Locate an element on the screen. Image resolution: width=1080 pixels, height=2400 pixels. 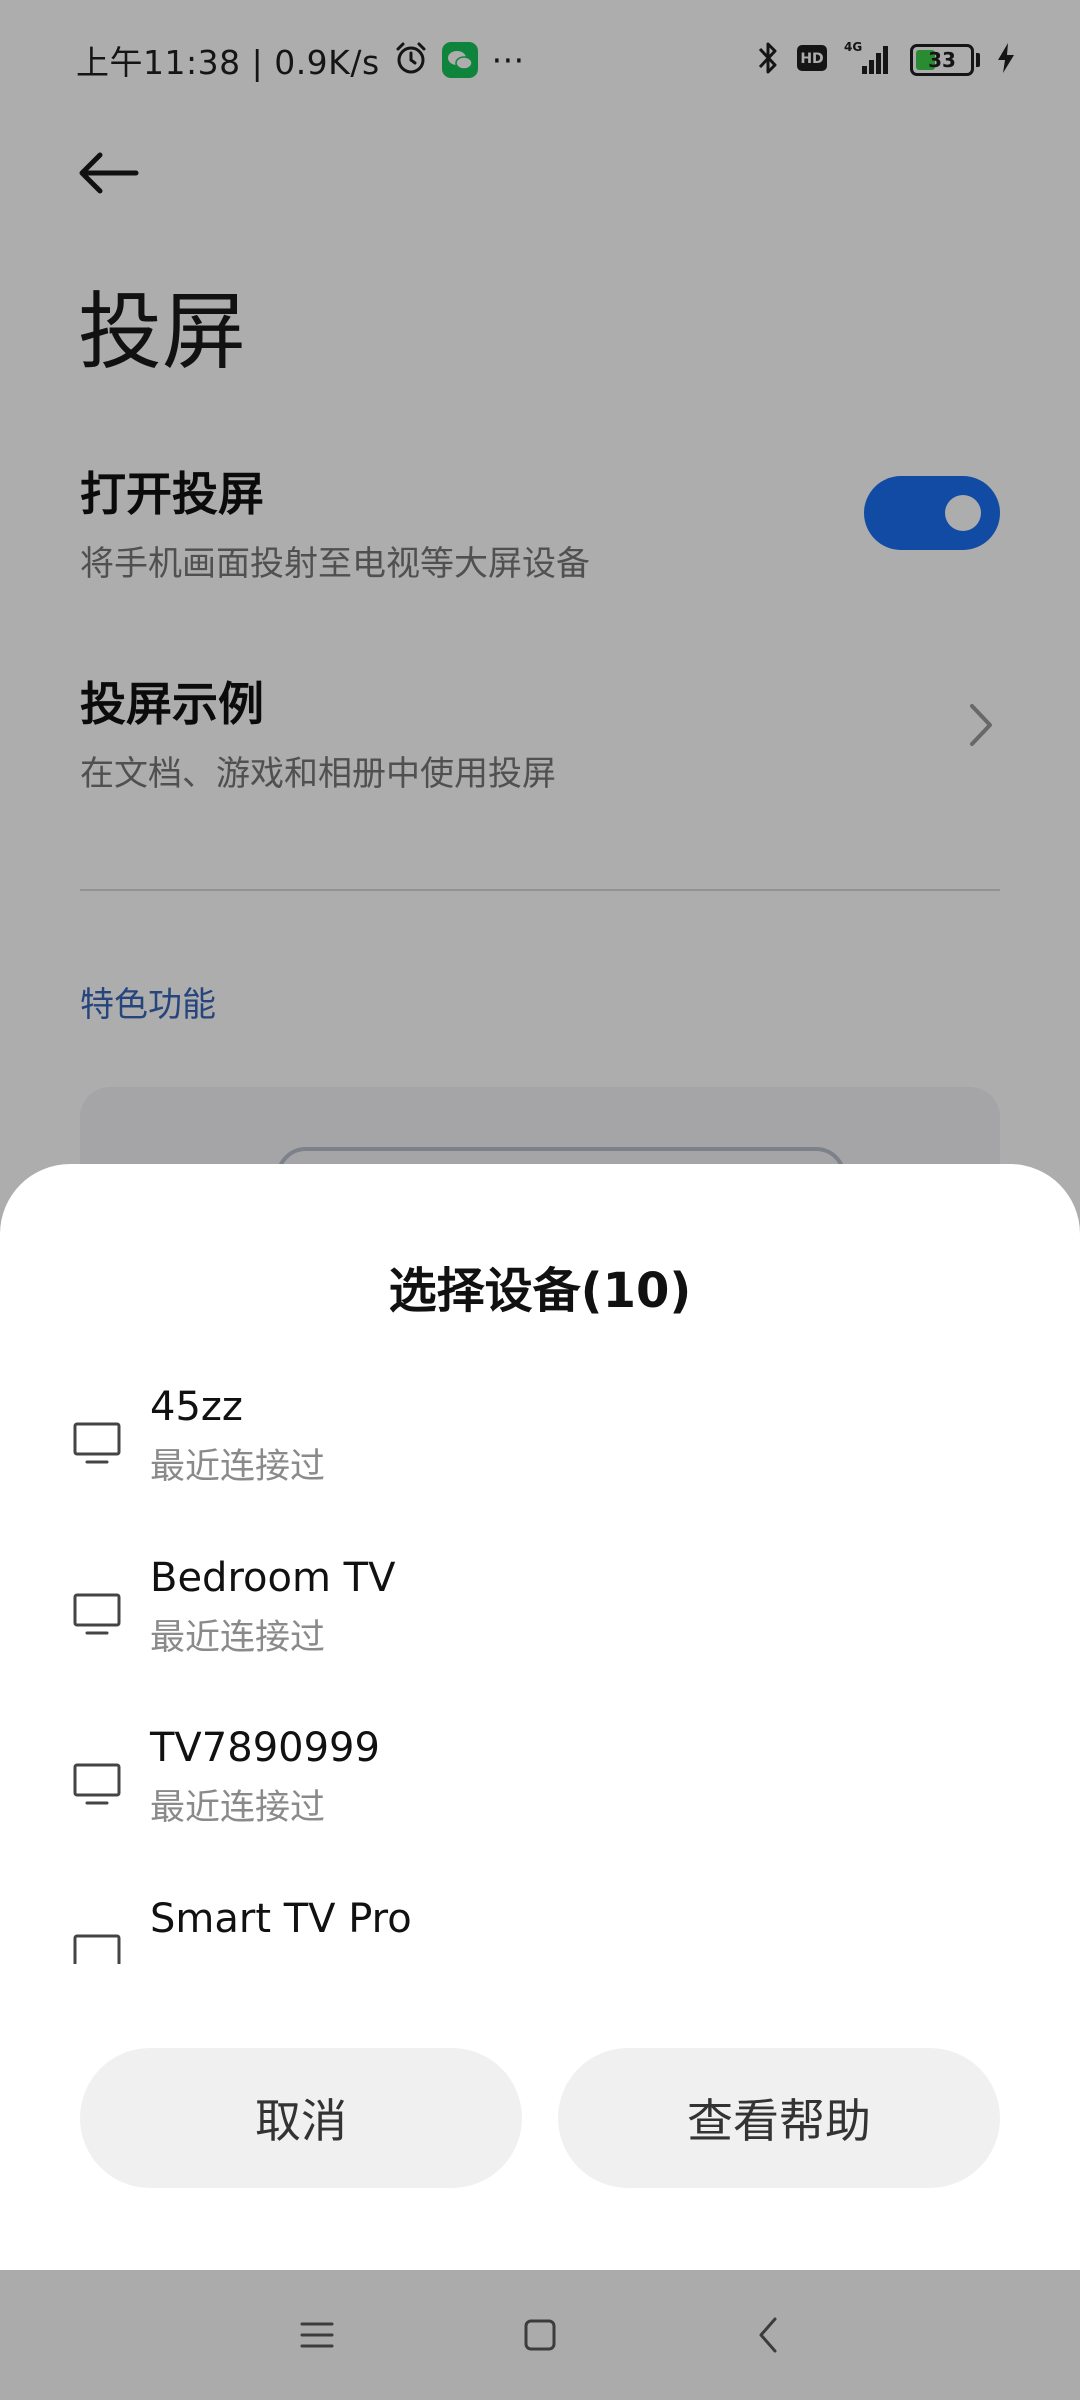
menu-icon is located at coordinates (317, 2335).